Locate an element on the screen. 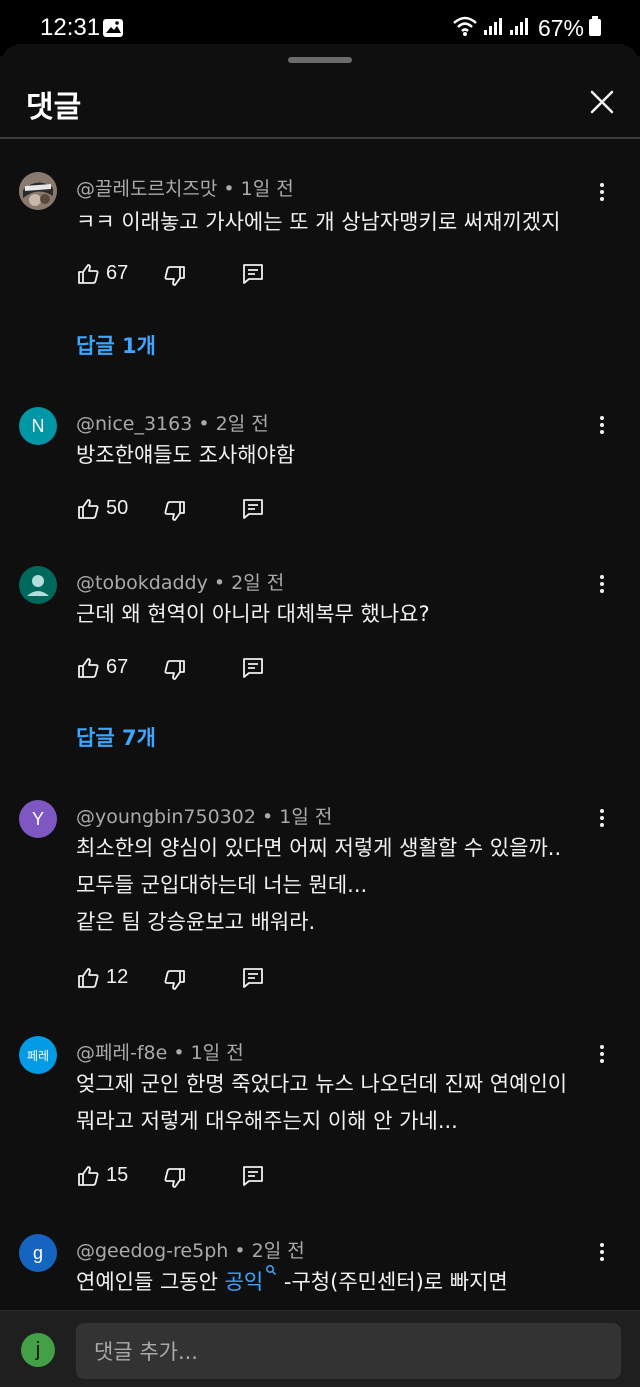 Image resolution: width=640 pixels, height=1387 pixels. comment-actions: 12 is located at coordinates (176, 979).